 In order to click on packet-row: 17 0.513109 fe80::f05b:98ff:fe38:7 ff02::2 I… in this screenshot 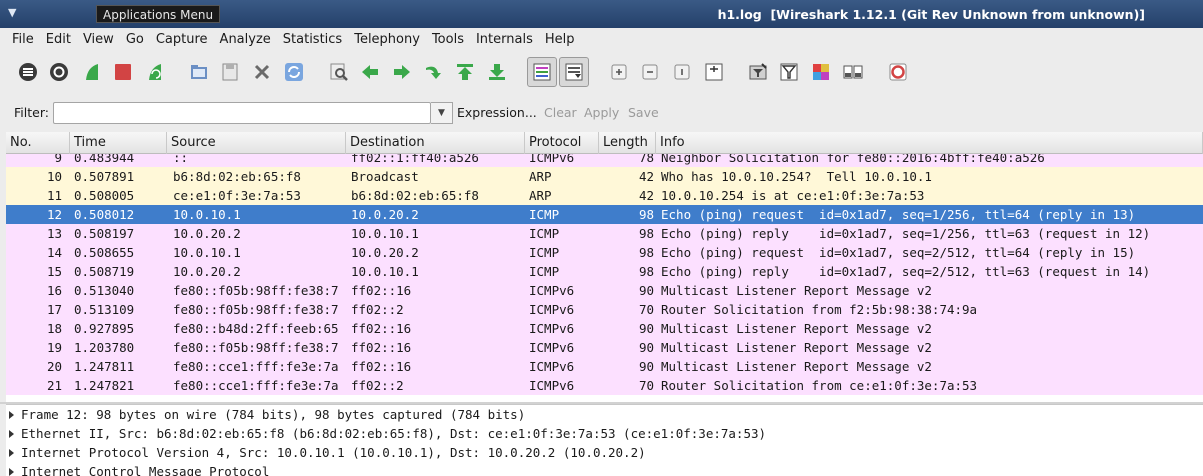, I will do `click(604, 309)`.